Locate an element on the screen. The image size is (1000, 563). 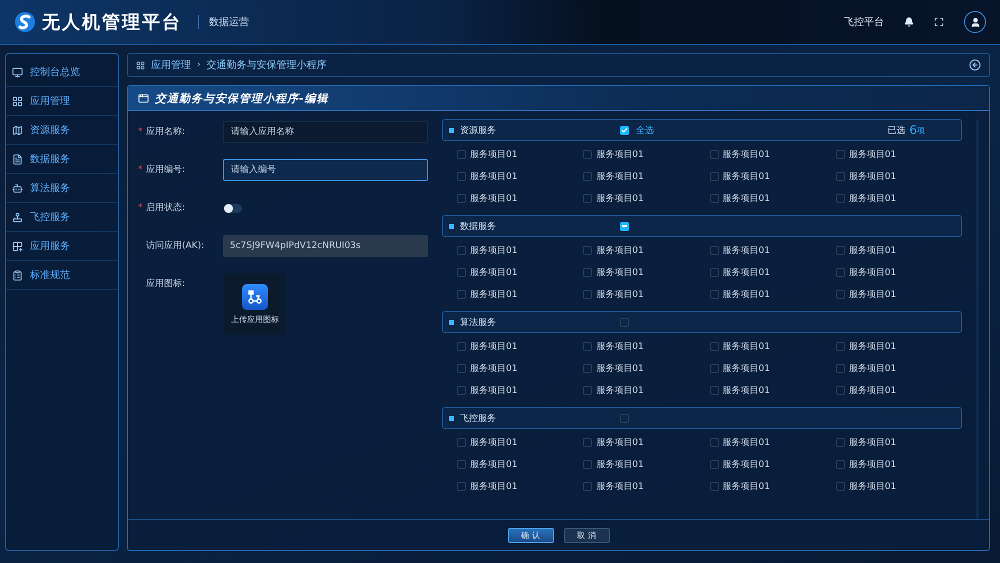
fullscreen-icon is located at coordinates (939, 22).